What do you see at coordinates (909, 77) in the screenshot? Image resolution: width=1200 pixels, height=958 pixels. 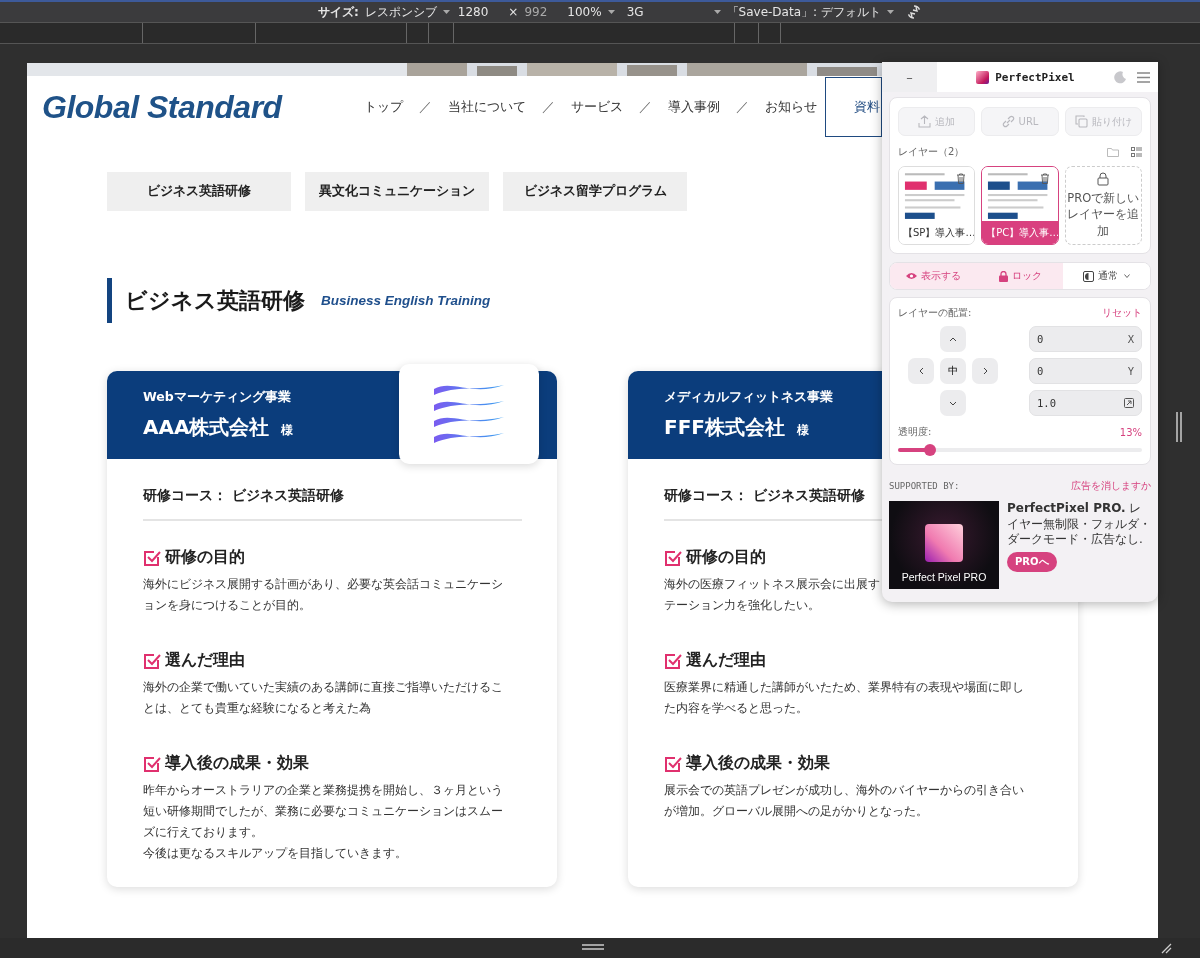 I see `minimize-button: –` at bounding box center [909, 77].